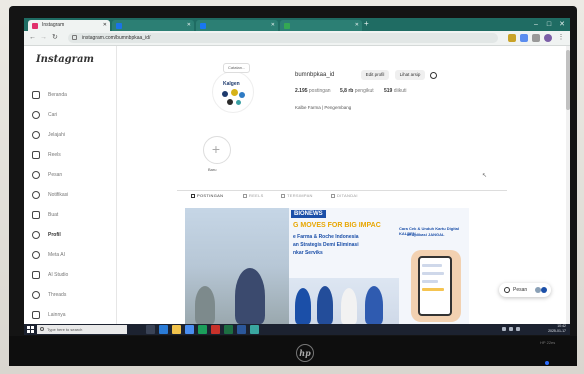 The image size is (584, 374). I want to click on bookmark-icon, so click(283, 196).